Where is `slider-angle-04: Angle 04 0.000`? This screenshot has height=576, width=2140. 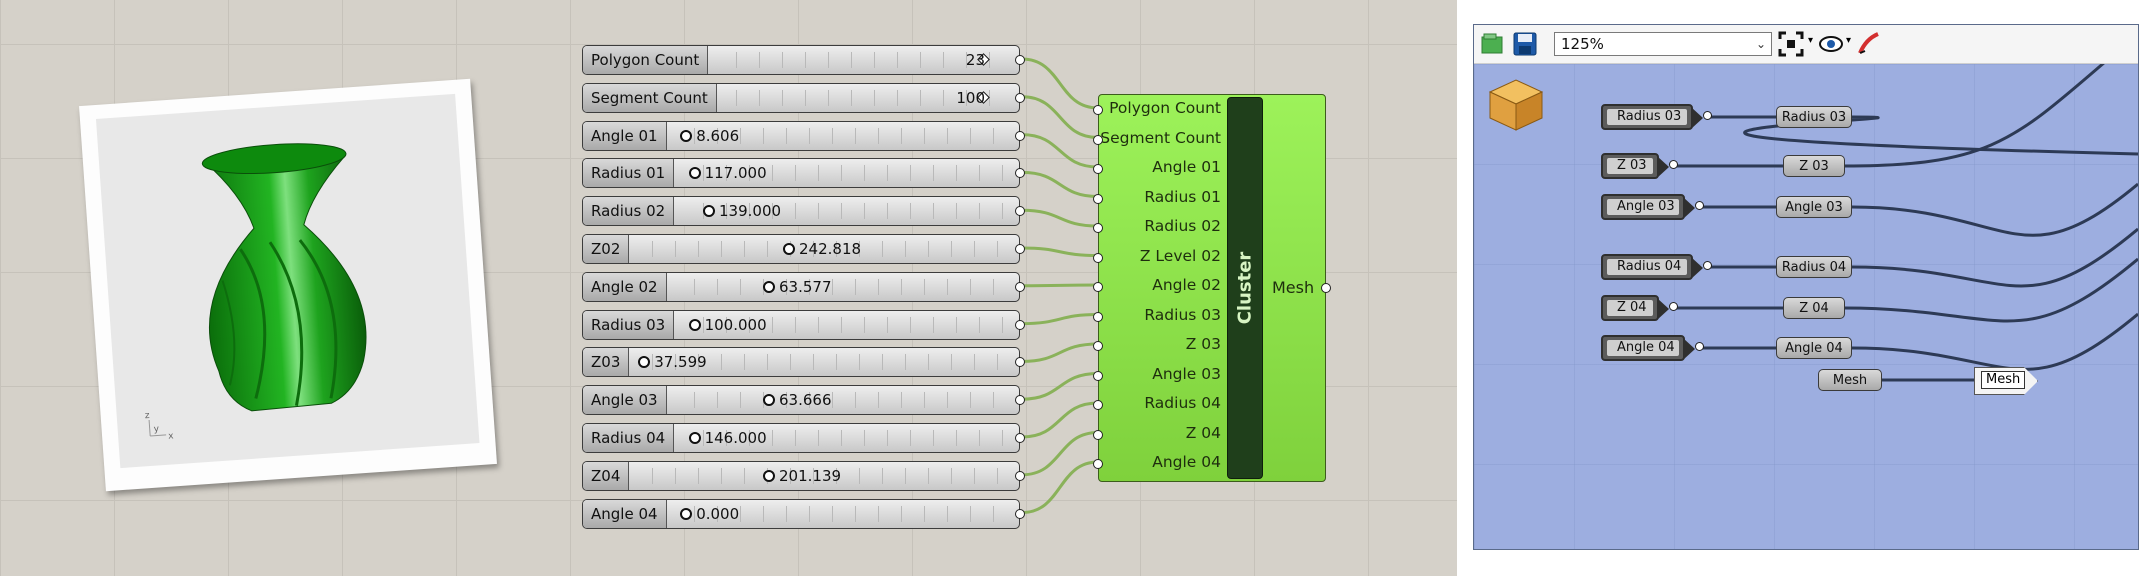 slider-angle-04: Angle 04 0.000 is located at coordinates (803, 513).